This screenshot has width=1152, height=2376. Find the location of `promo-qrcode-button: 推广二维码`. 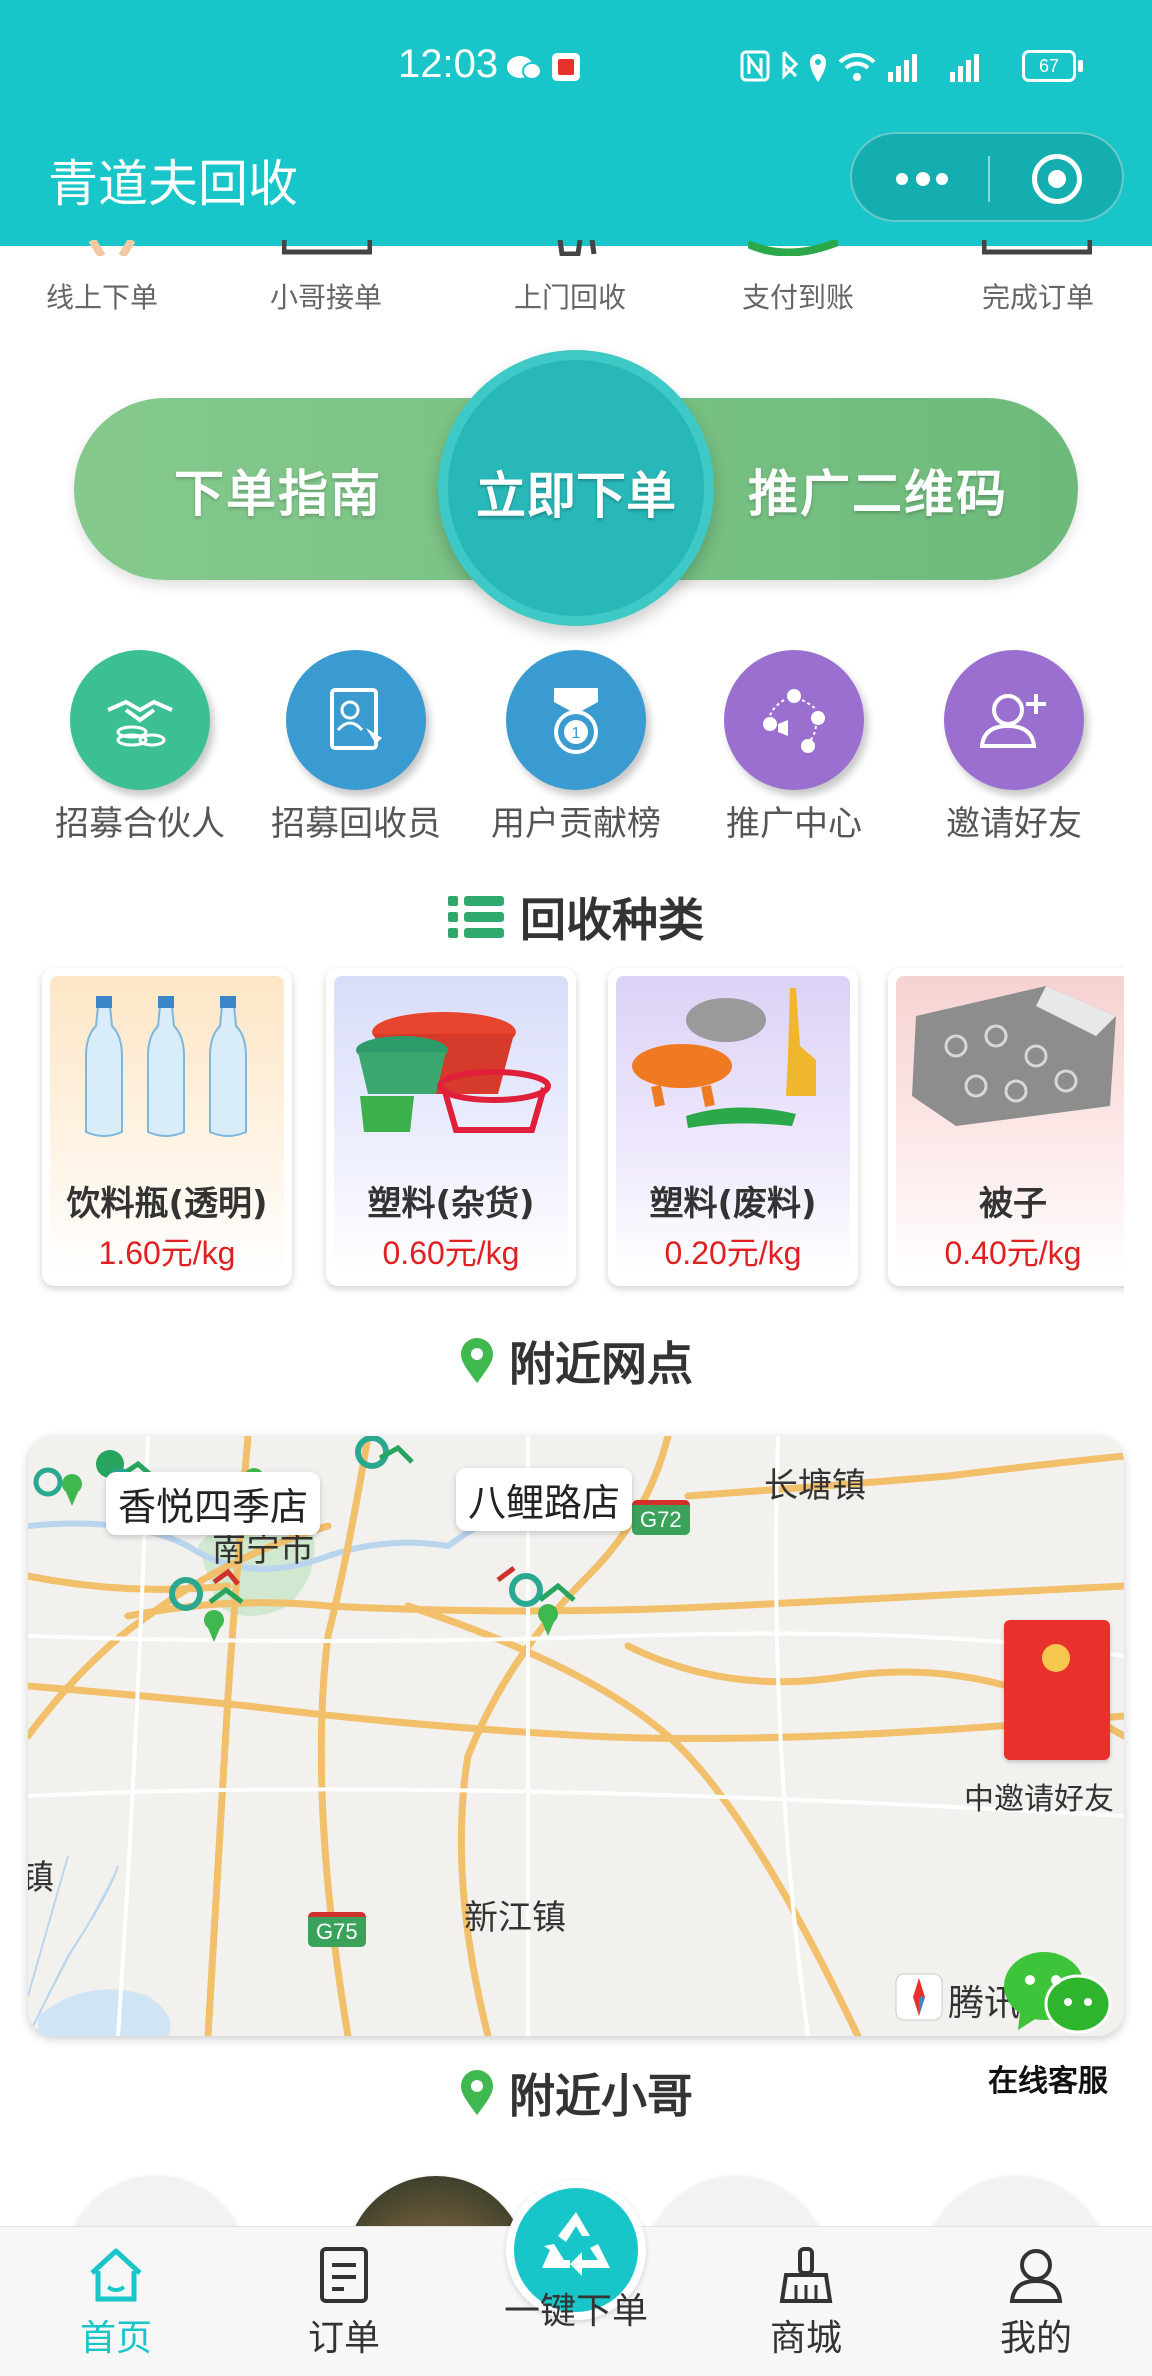

promo-qrcode-button: 推广二维码 is located at coordinates (878, 490).